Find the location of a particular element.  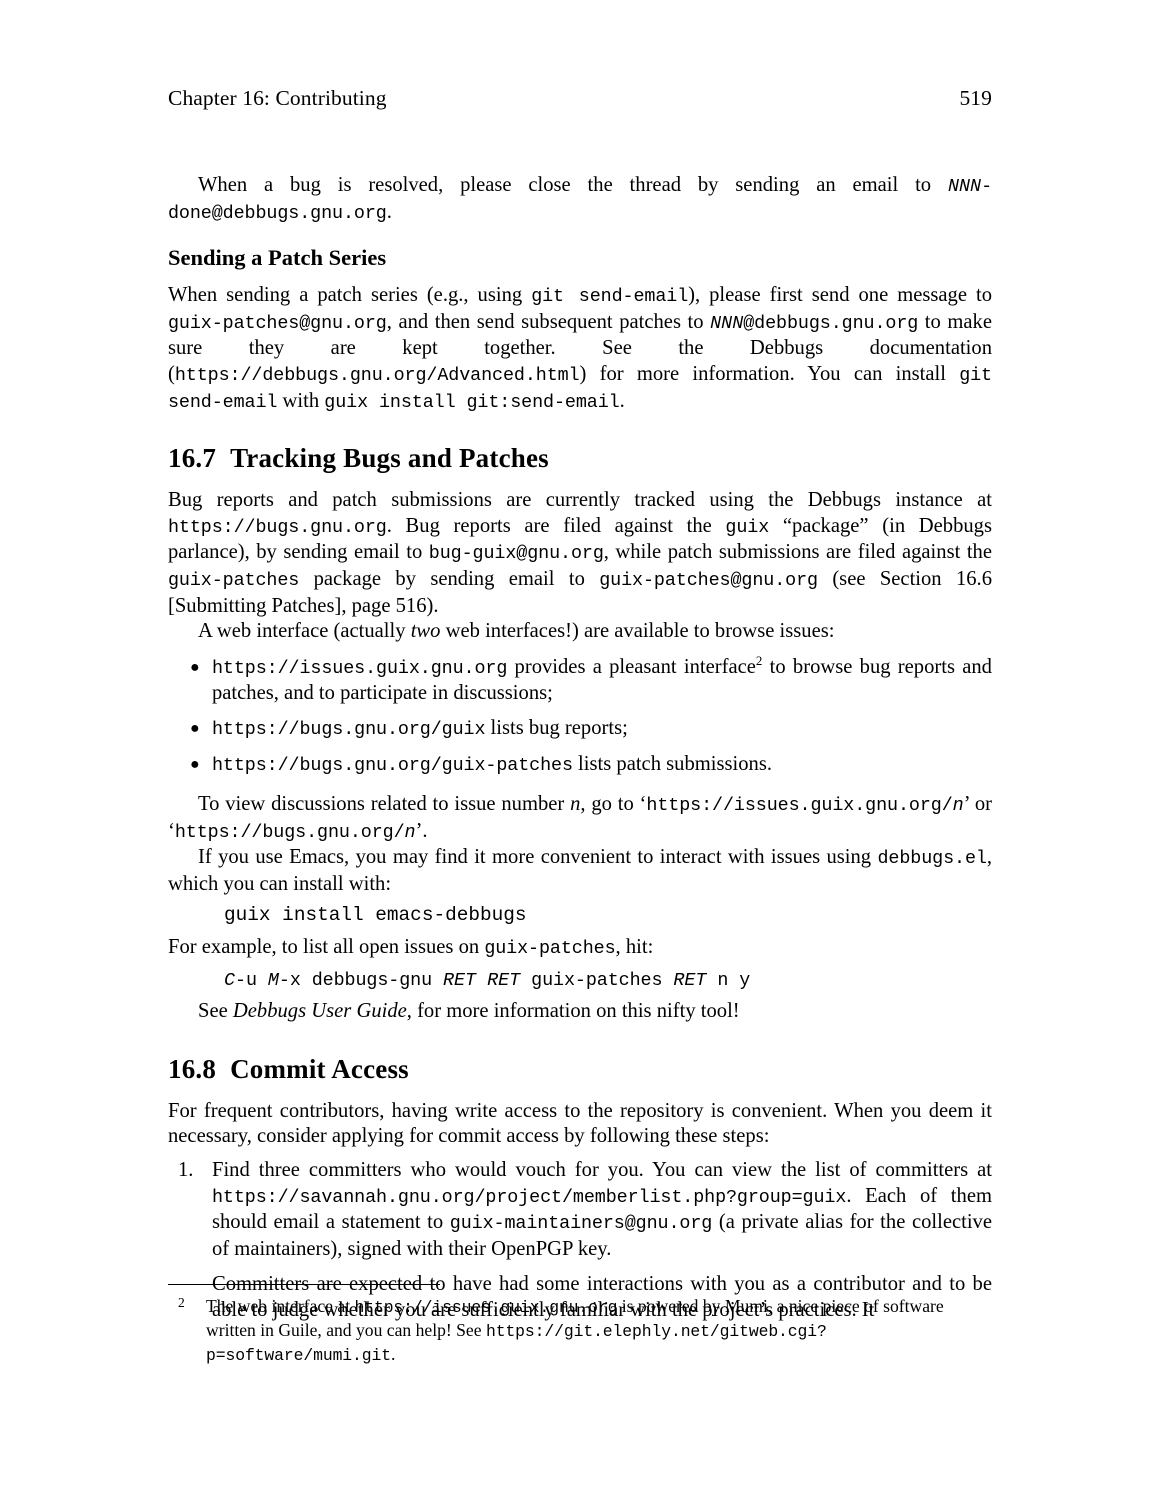

ps-url-advanced-html: https://debbugs.gnu.org/Advanced.html is located at coordinates (377, 375).